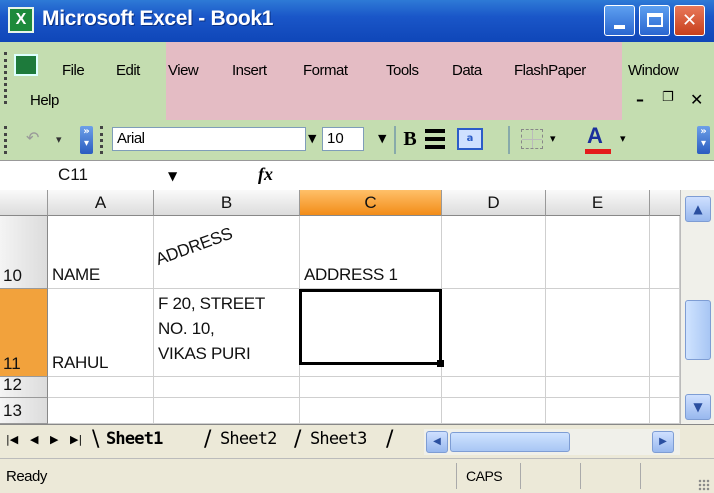  Describe the element at coordinates (101, 252) in the screenshot. I see `cell-a10: NAME` at that location.